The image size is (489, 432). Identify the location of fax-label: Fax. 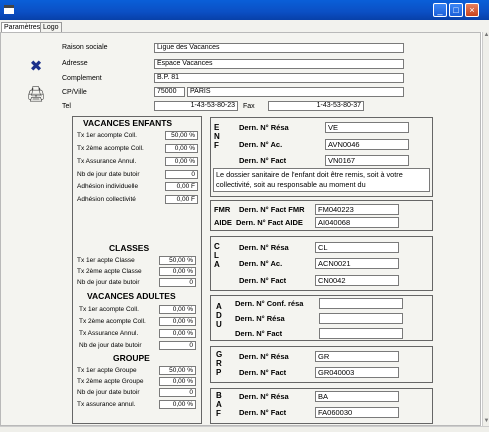
(249, 106).